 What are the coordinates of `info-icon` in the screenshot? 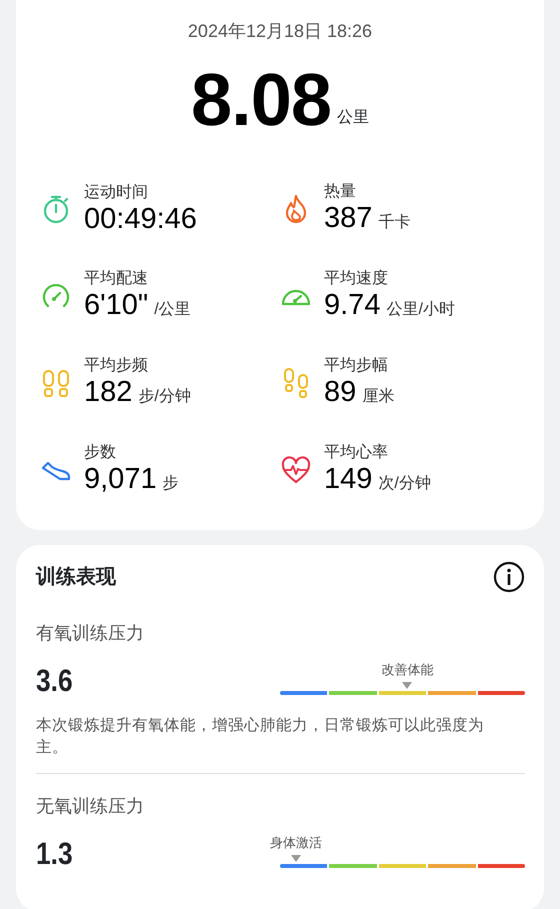 It's located at (509, 577).